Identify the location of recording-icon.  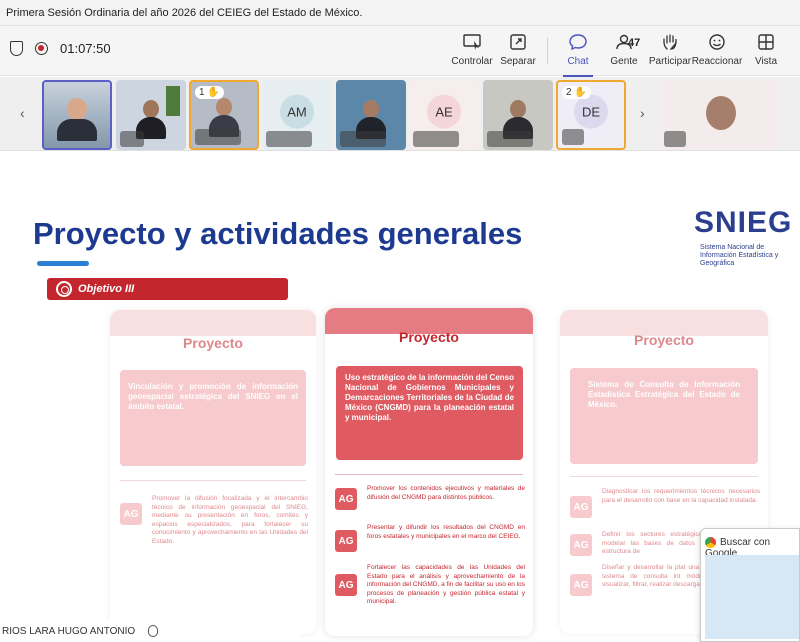
(41, 48).